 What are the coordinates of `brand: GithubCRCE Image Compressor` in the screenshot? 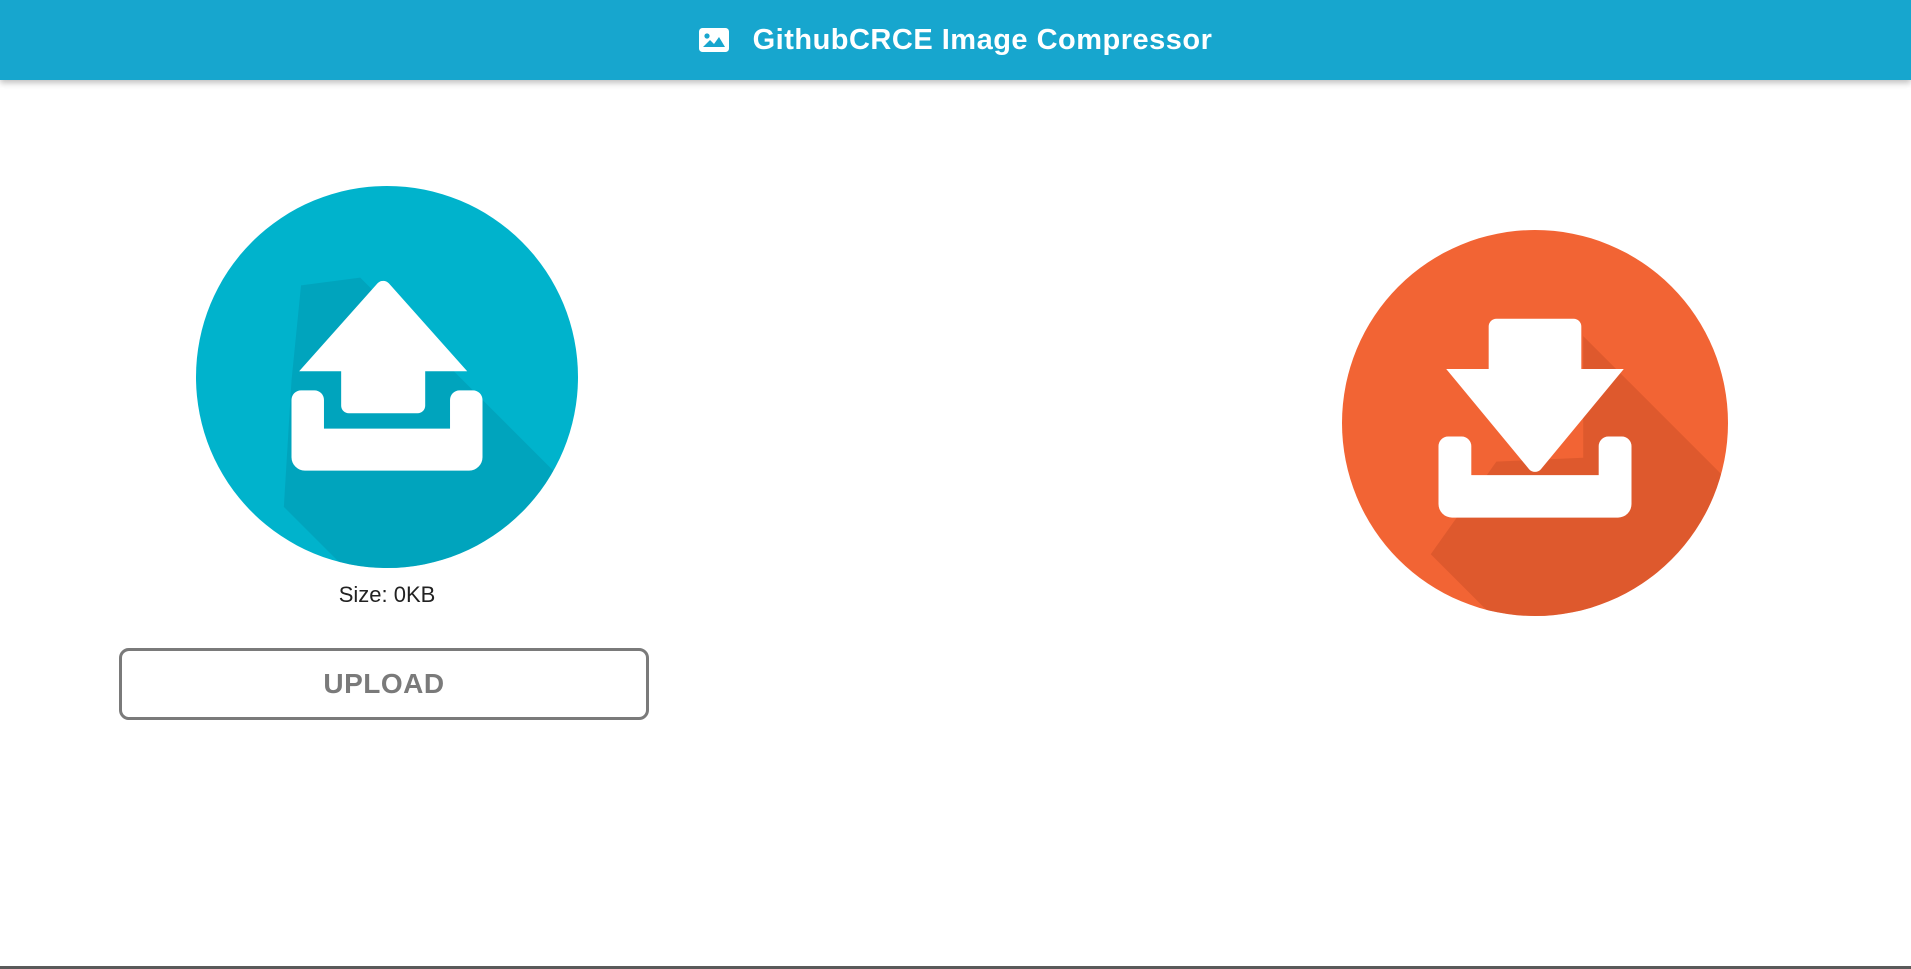 It's located at (955, 40).